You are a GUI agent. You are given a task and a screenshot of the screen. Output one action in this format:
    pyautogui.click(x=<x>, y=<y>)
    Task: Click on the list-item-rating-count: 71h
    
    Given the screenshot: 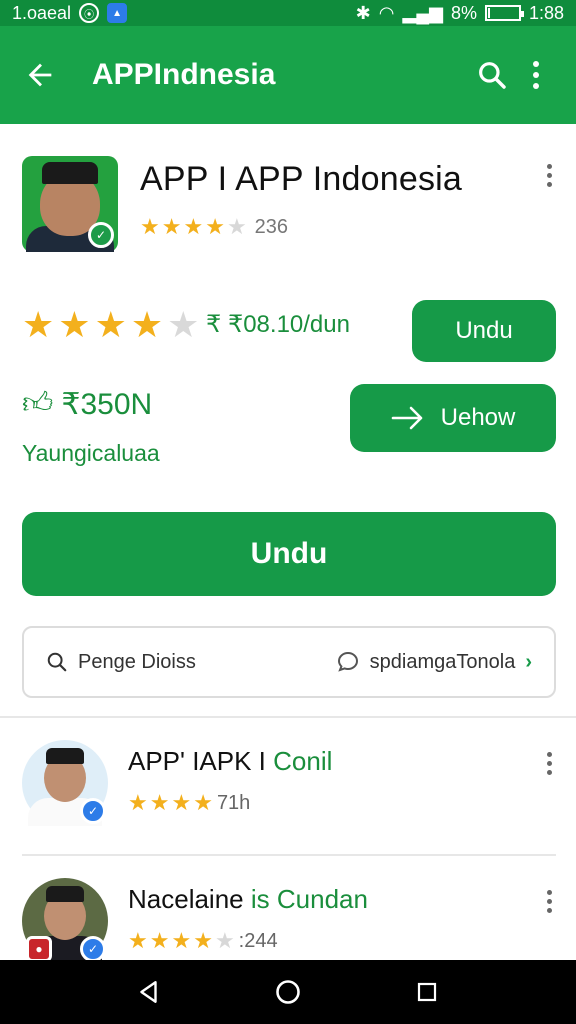 What is the action you would take?
    pyautogui.click(x=233, y=802)
    